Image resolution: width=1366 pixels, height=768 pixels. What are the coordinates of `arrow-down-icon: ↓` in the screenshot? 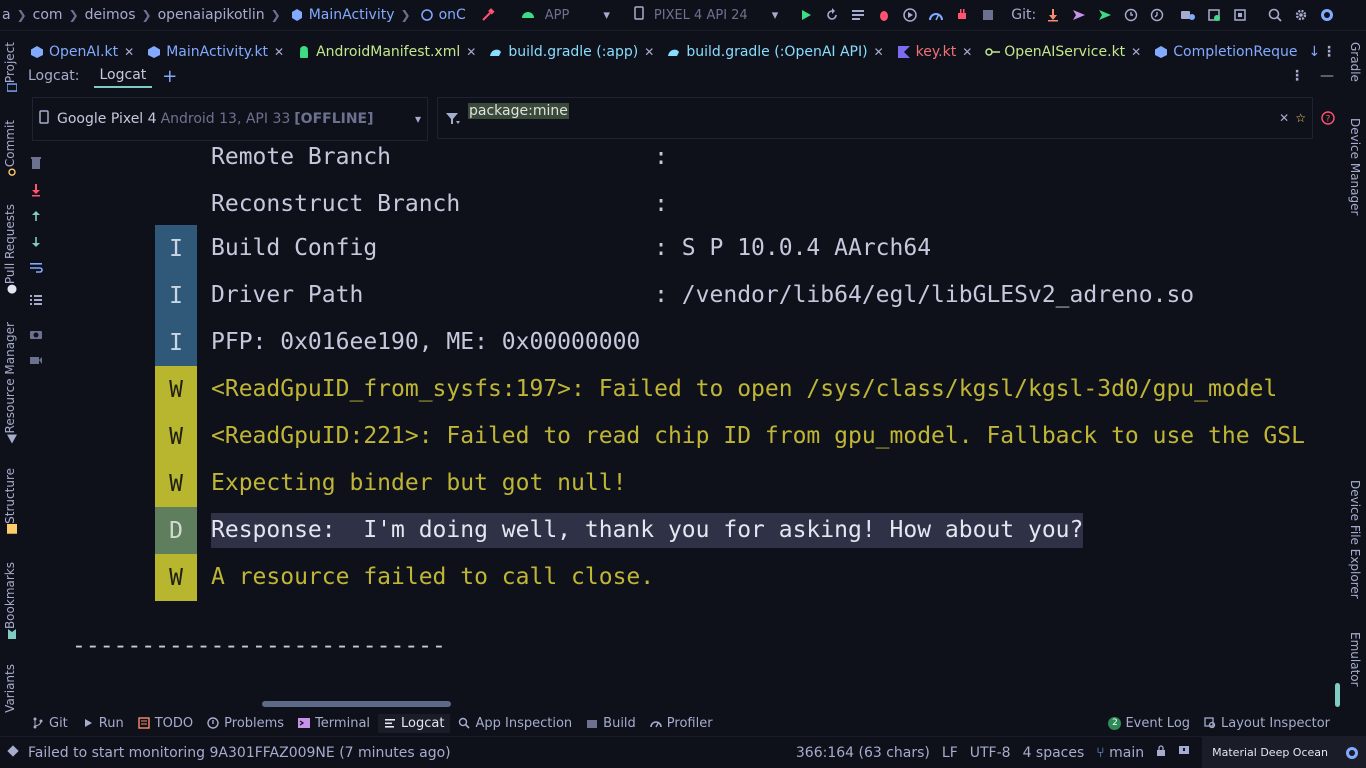 It's located at (1315, 52).